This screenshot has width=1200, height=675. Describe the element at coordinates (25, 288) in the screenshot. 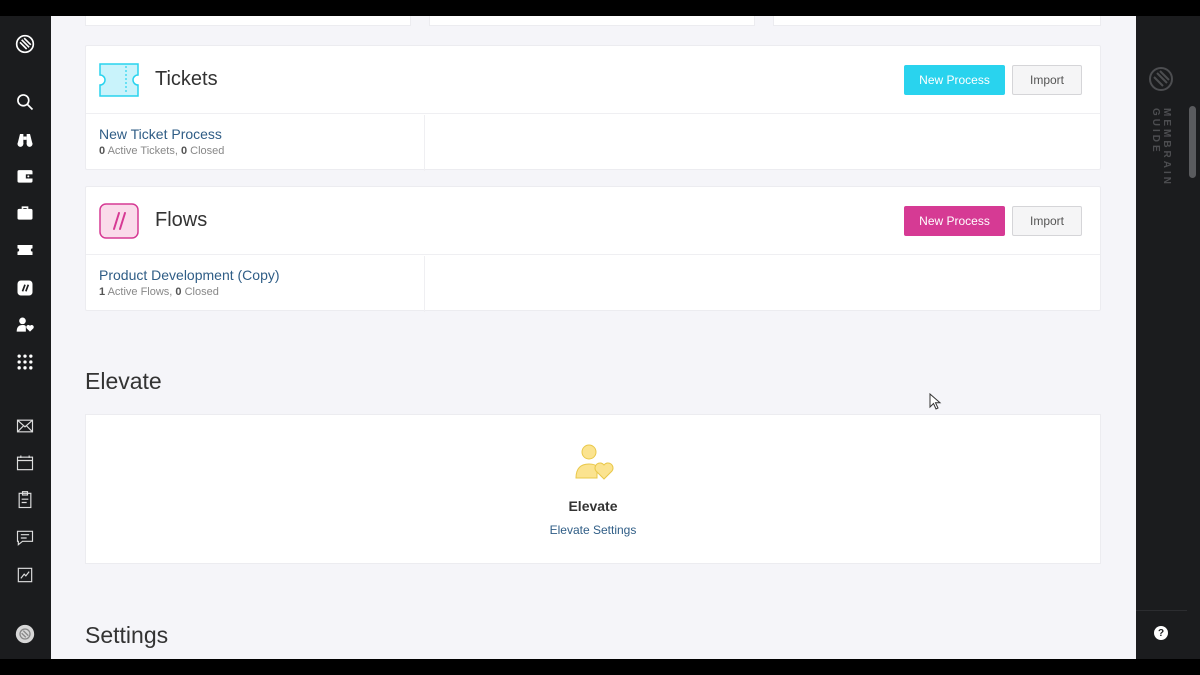

I see `flows-icon` at that location.